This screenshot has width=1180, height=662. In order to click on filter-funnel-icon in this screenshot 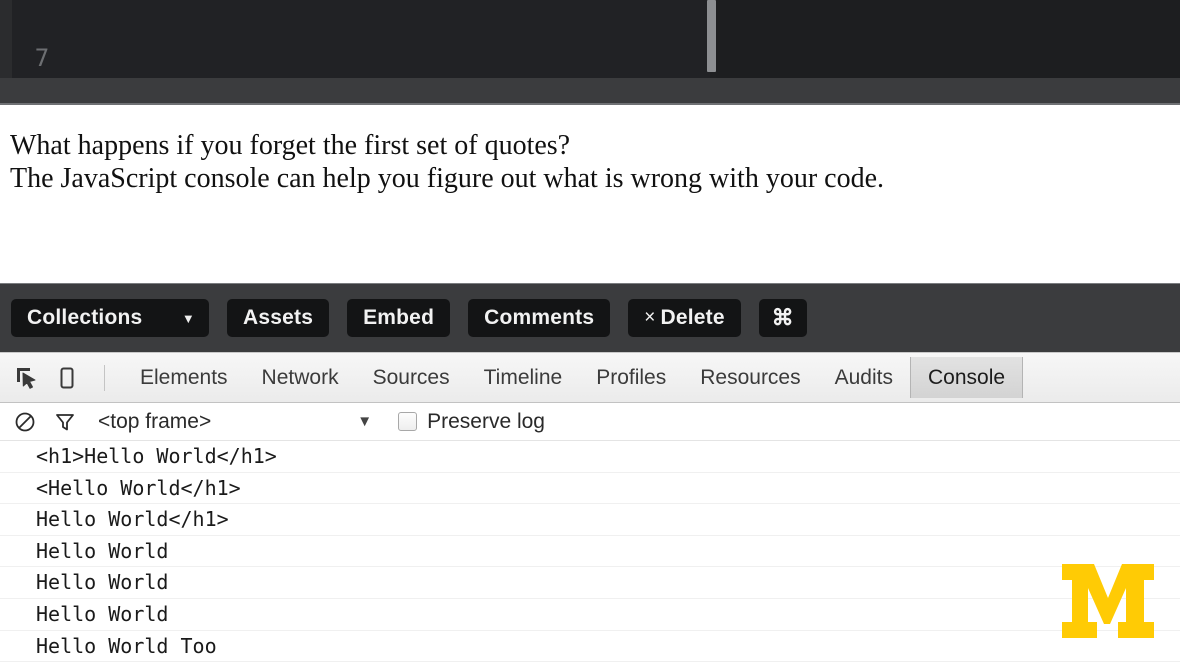, I will do `click(65, 422)`.